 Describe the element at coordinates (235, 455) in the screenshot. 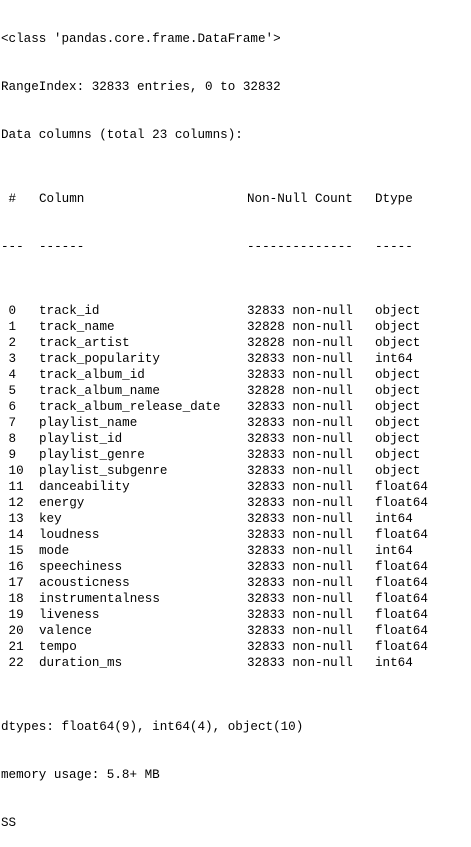

I see `table-row: 9 playlist_genre 32833 non-null object` at that location.